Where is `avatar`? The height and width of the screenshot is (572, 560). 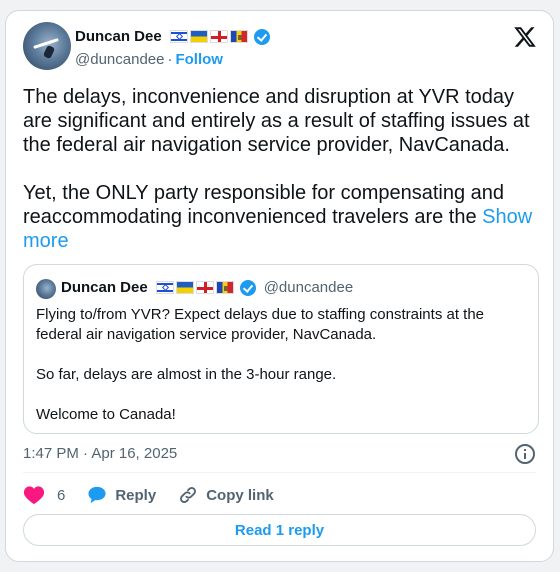
avatar is located at coordinates (47, 46).